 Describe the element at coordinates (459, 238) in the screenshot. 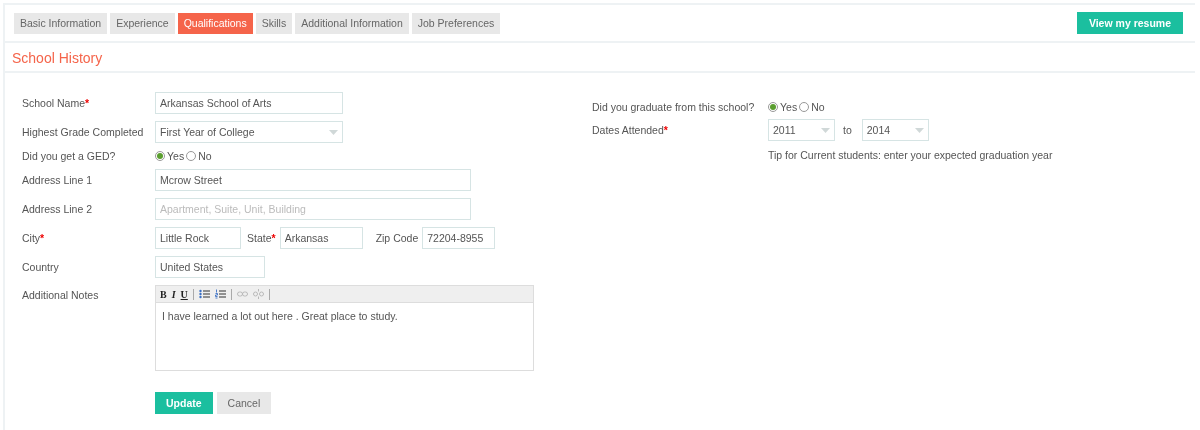

I see `input-field: 72204-8955` at that location.